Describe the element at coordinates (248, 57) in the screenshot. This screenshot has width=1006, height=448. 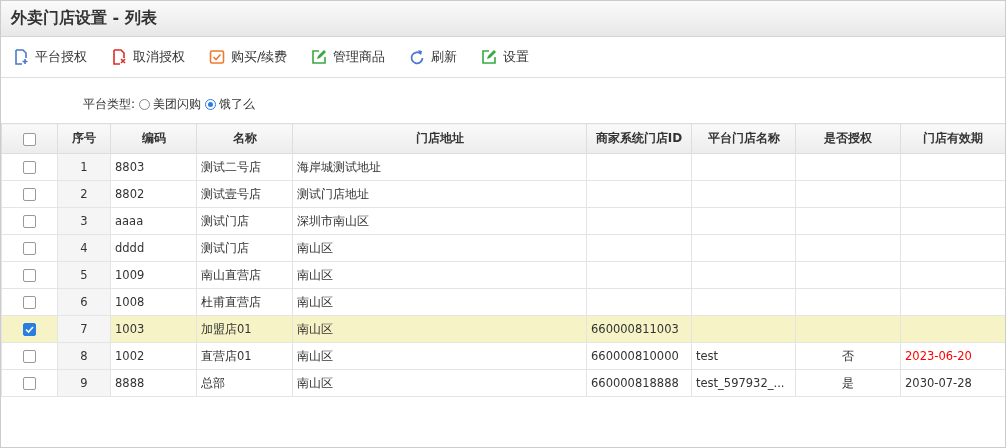
I see `toolbar-button: 购买/续费` at that location.